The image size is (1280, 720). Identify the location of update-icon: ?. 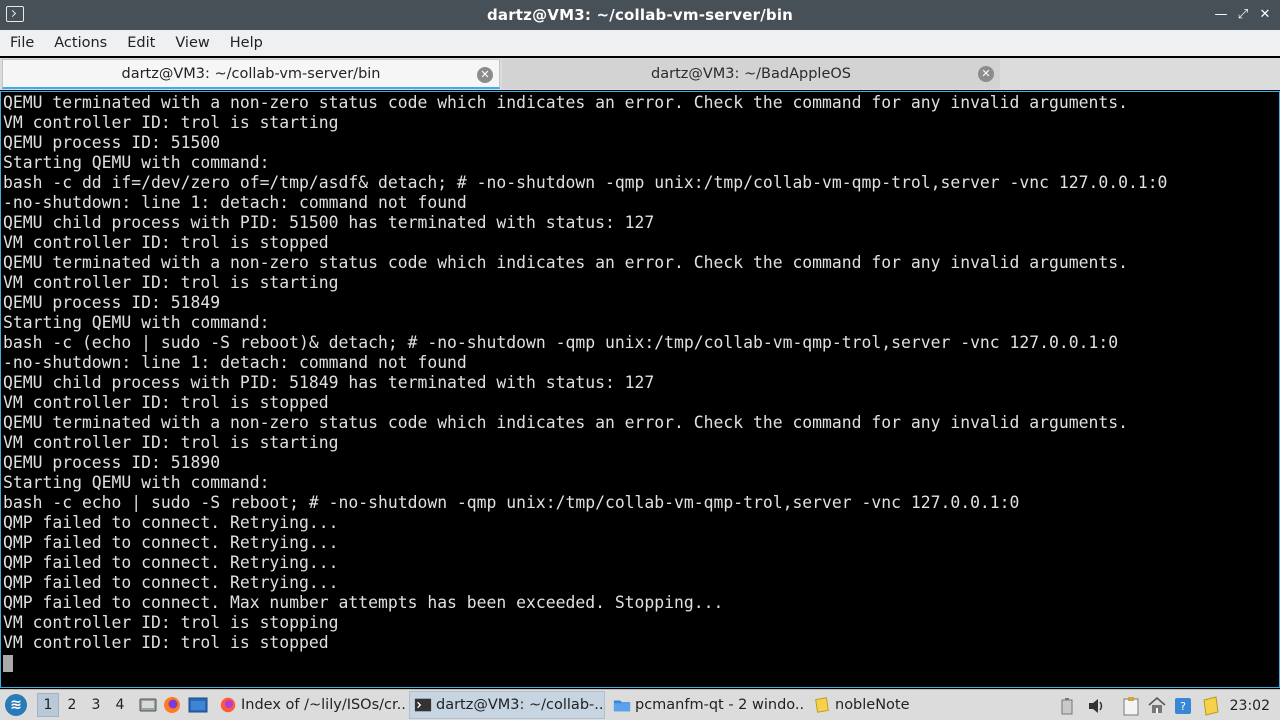
(1183, 706).